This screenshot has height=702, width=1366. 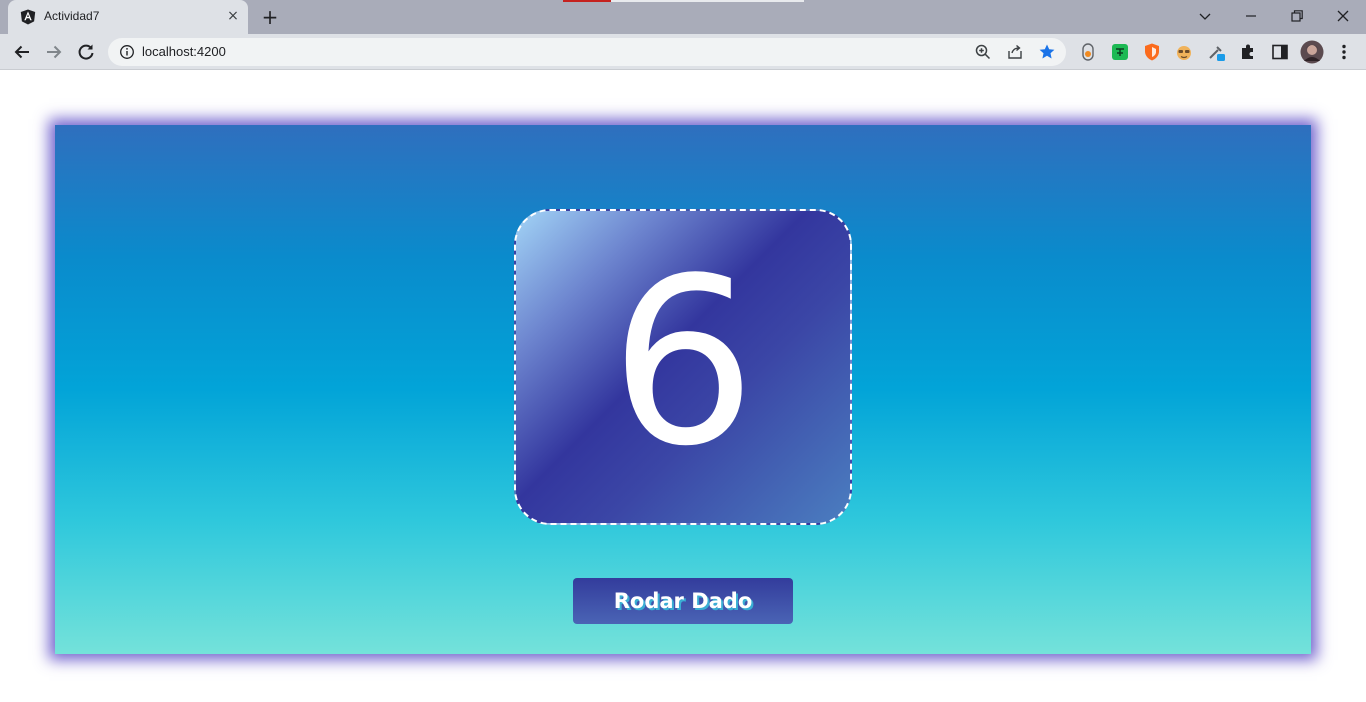 I want to click on url-text: localhost:4200, so click(x=184, y=51).